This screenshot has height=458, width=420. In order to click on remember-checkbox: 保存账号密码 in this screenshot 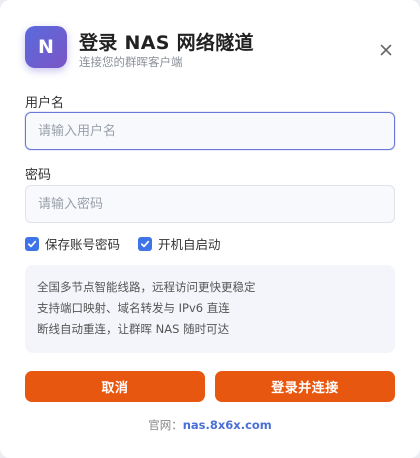, I will do `click(72, 243)`.